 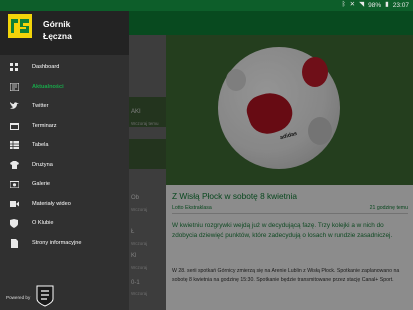 I want to click on info-icon, so click(x=14, y=223).